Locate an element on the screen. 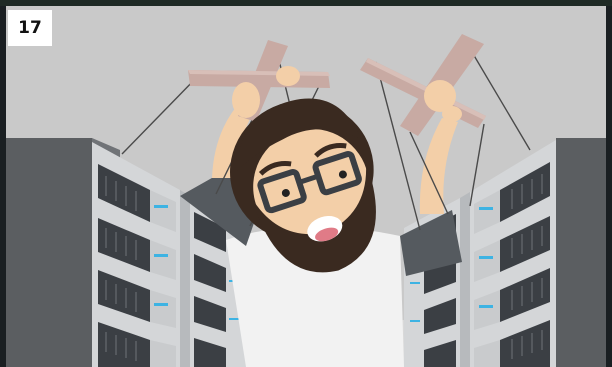  slide-number-badge: 17 is located at coordinates (30, 28).